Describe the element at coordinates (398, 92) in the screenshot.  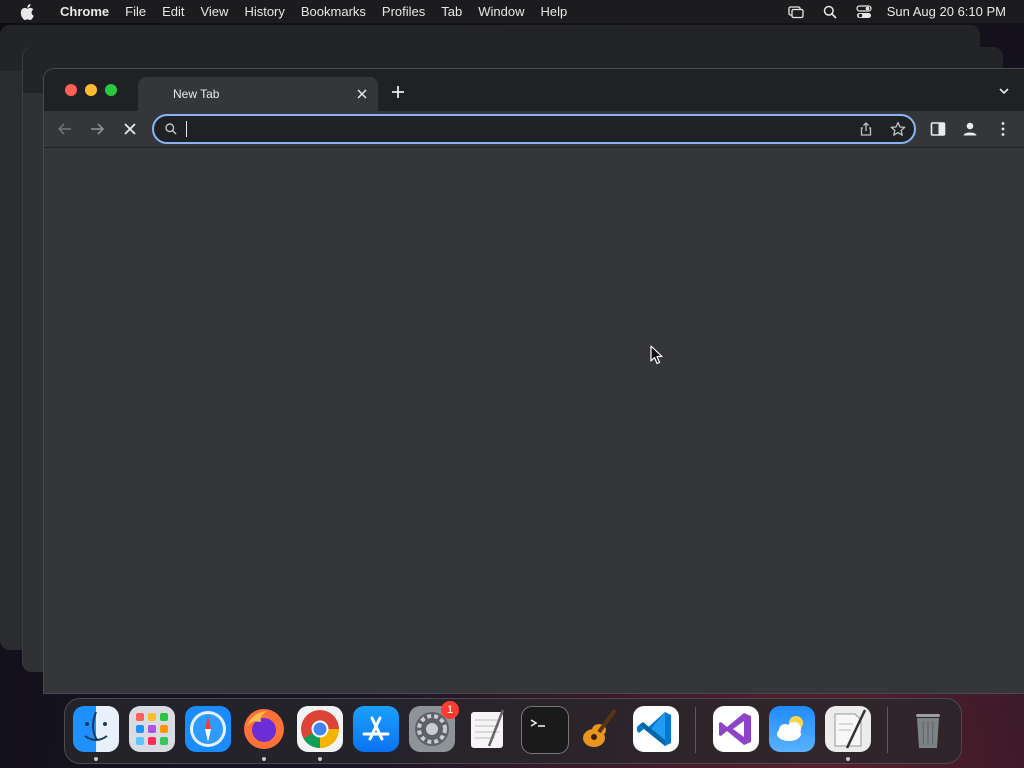
I see `new-tab-icon` at that location.